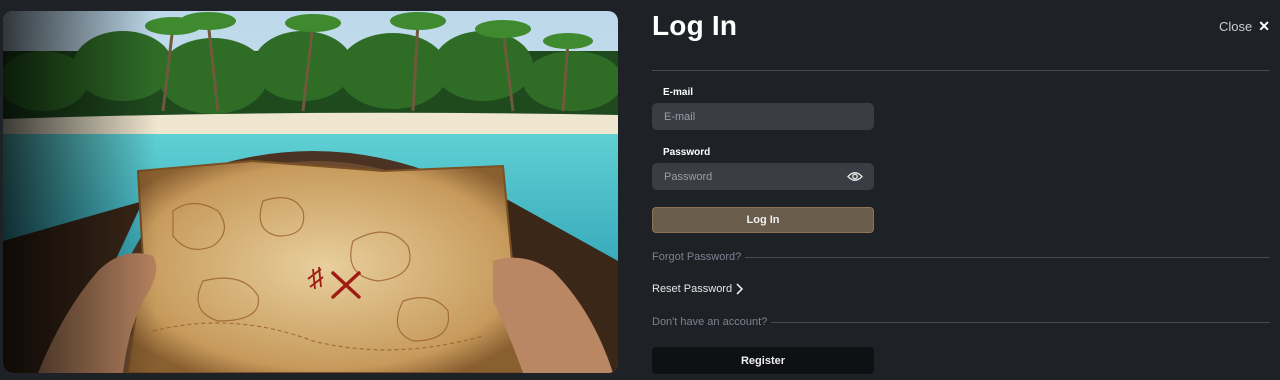 Image resolution: width=1280 pixels, height=380 pixels. What do you see at coordinates (763, 116) in the screenshot?
I see `email-field` at bounding box center [763, 116].